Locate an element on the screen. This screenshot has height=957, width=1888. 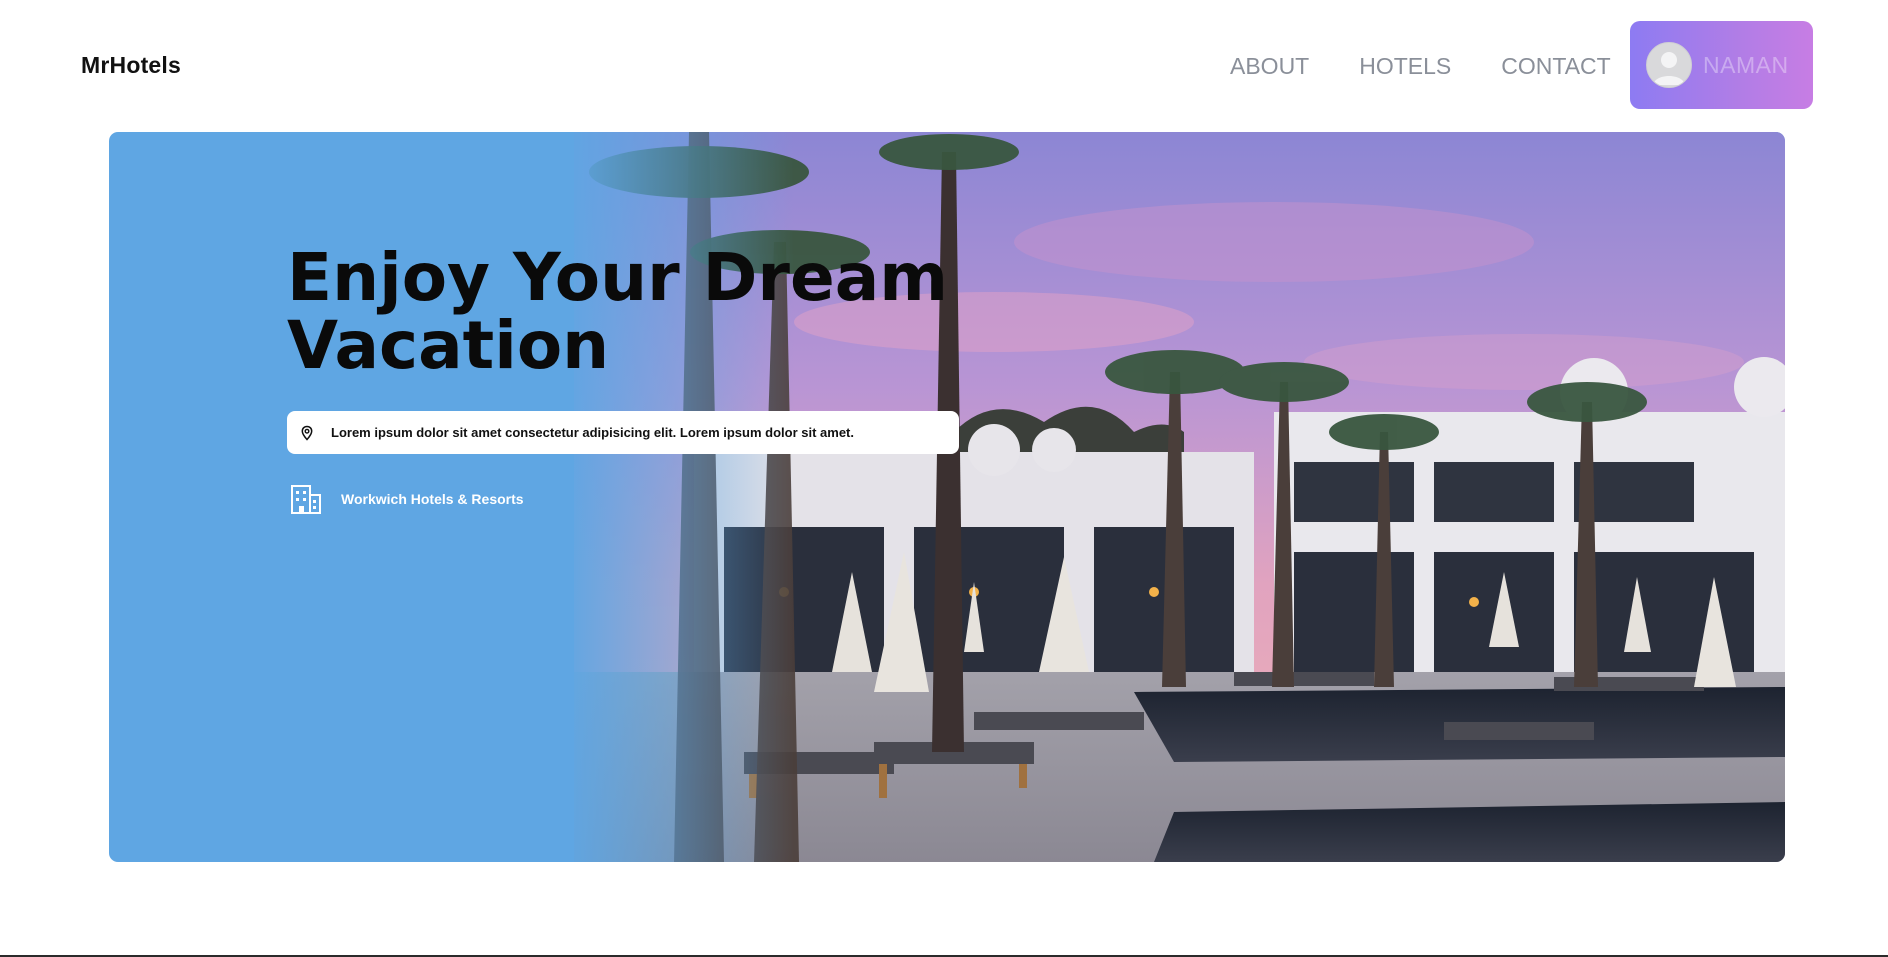
nav-links: ABOUT HOTELS CONTACT is located at coordinates (1420, 66).